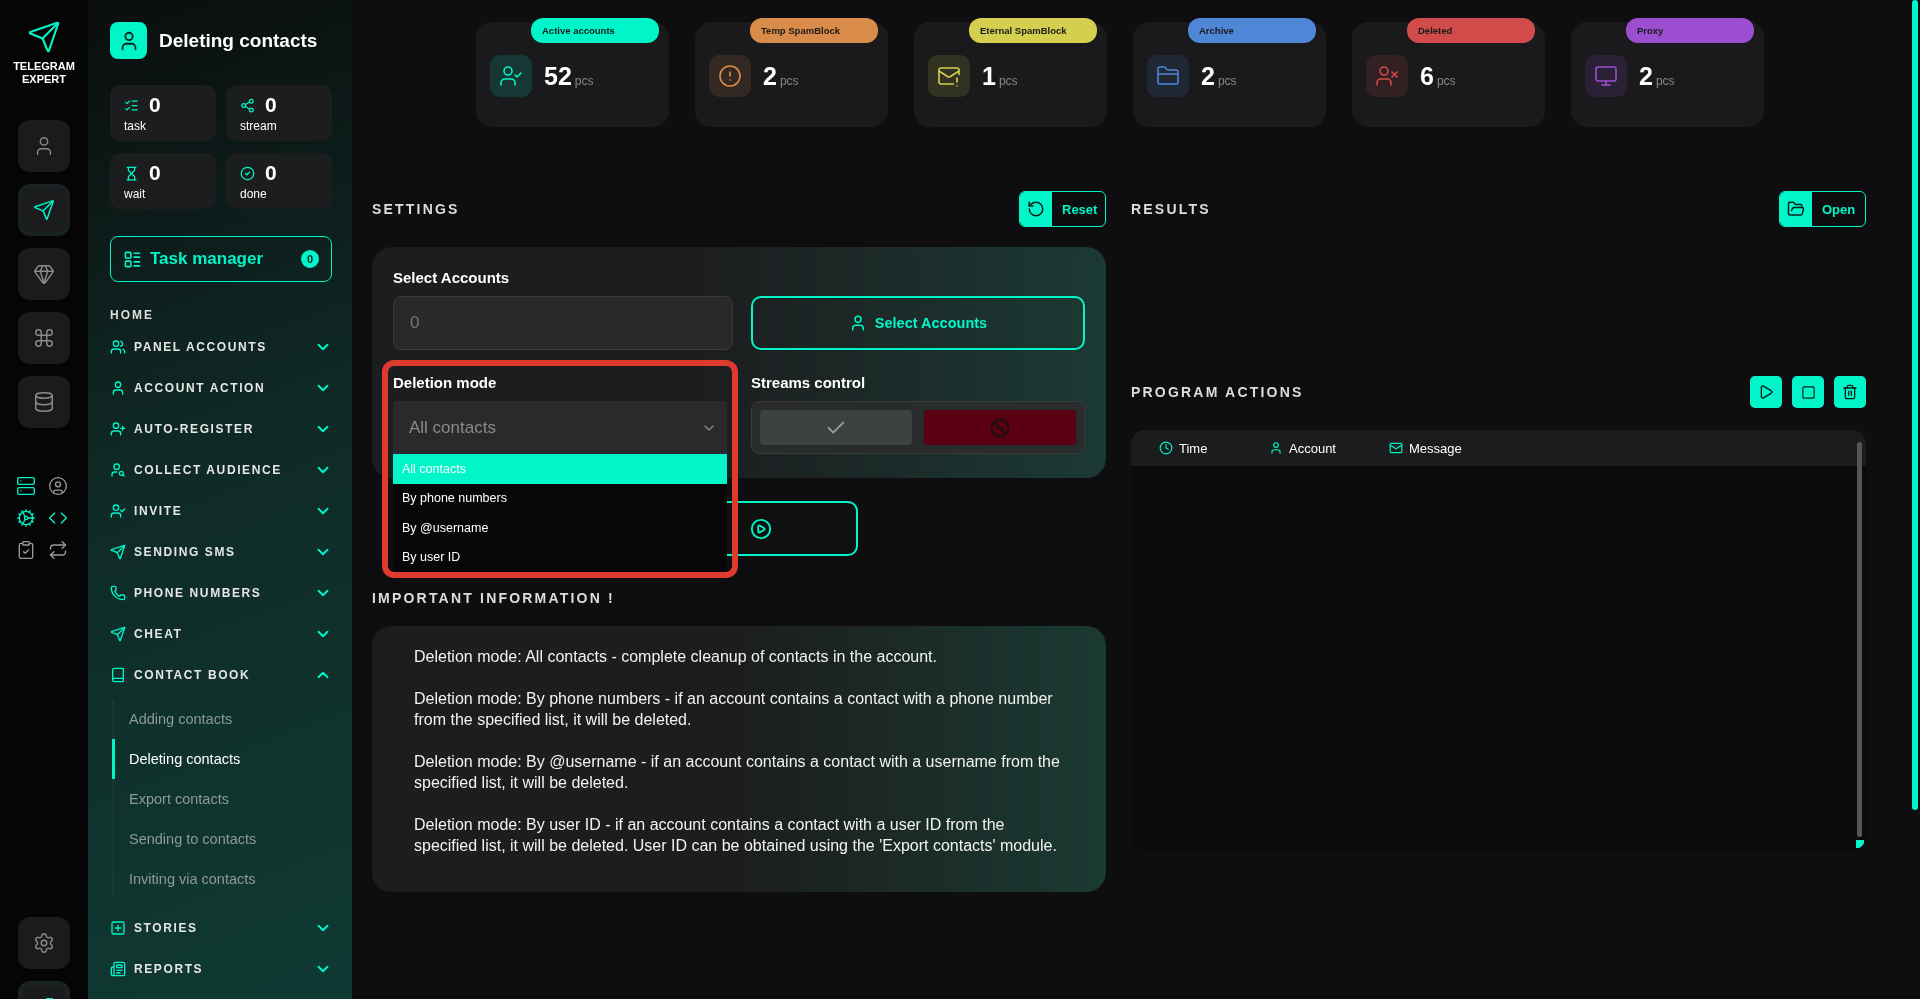 This screenshot has width=1920, height=999. What do you see at coordinates (132, 259) in the screenshot?
I see `list-layout-icon` at bounding box center [132, 259].